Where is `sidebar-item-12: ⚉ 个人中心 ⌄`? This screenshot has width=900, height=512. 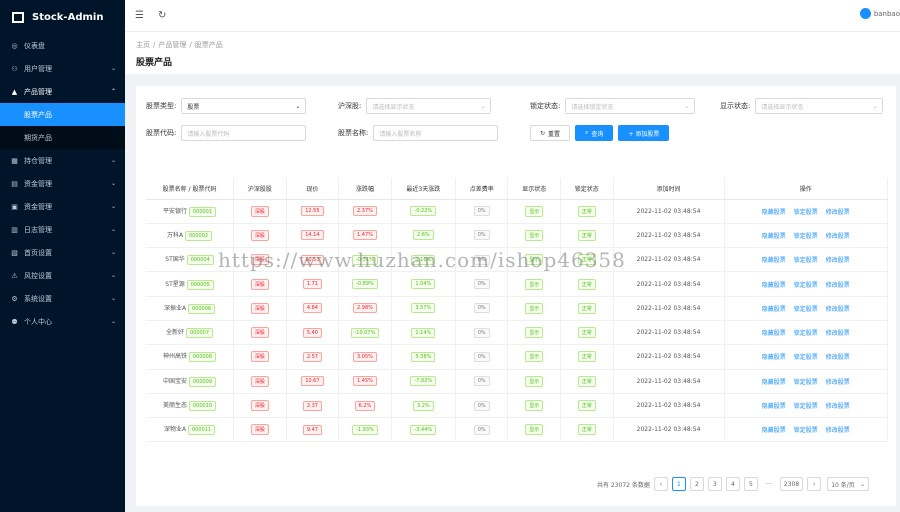
sidebar-item-12: ⚉ 个人中心 ⌄ is located at coordinates (62, 321).